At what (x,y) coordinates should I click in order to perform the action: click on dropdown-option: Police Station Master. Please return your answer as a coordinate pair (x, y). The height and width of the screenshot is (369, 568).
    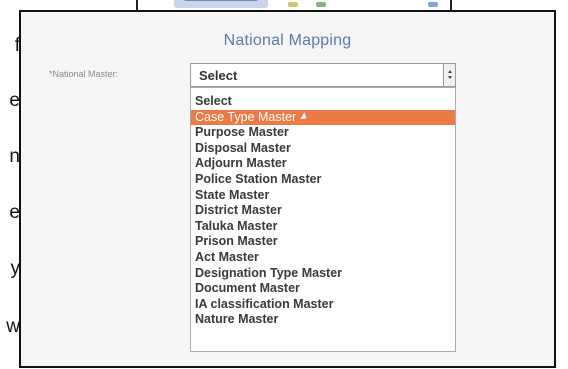
    Looking at the image, I should click on (323, 180).